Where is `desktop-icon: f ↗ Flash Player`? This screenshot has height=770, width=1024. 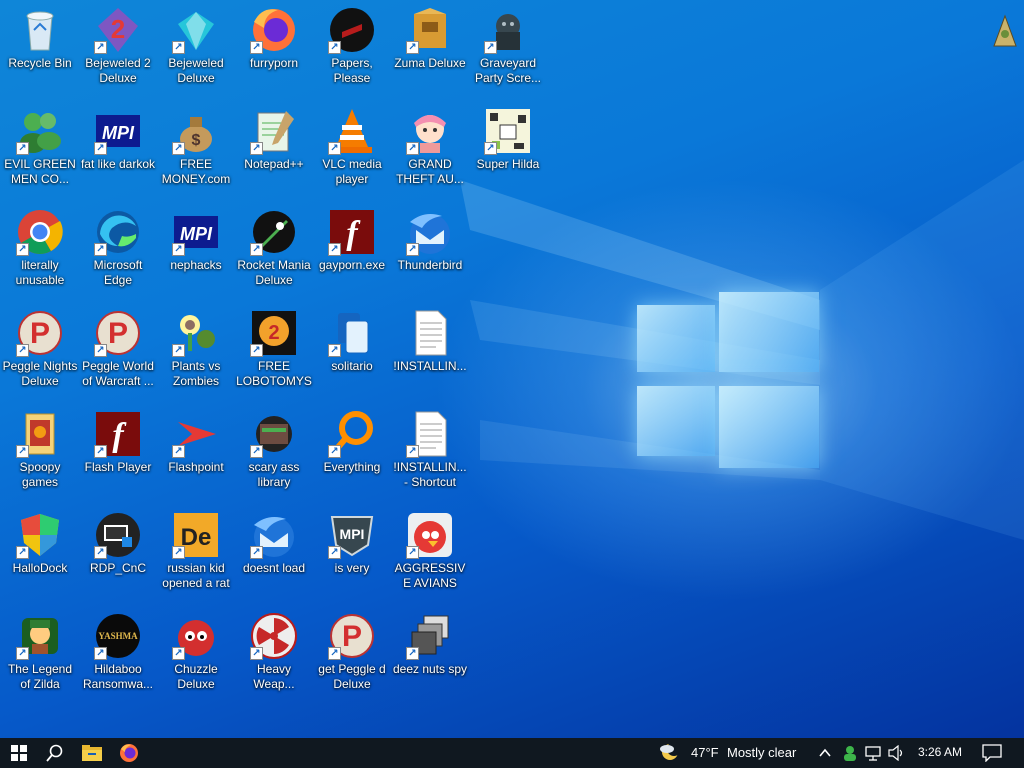 desktop-icon: f ↗ Flash Player is located at coordinates (118, 442).